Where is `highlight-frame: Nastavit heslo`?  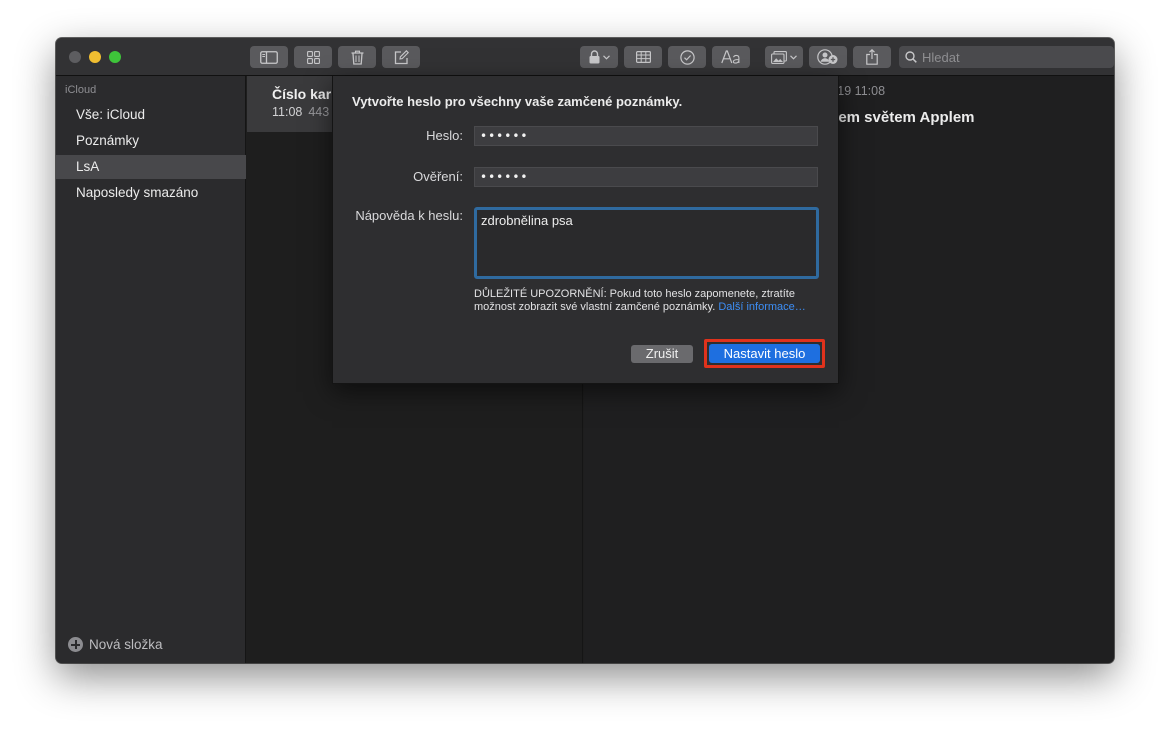
highlight-frame: Nastavit heslo is located at coordinates (764, 353).